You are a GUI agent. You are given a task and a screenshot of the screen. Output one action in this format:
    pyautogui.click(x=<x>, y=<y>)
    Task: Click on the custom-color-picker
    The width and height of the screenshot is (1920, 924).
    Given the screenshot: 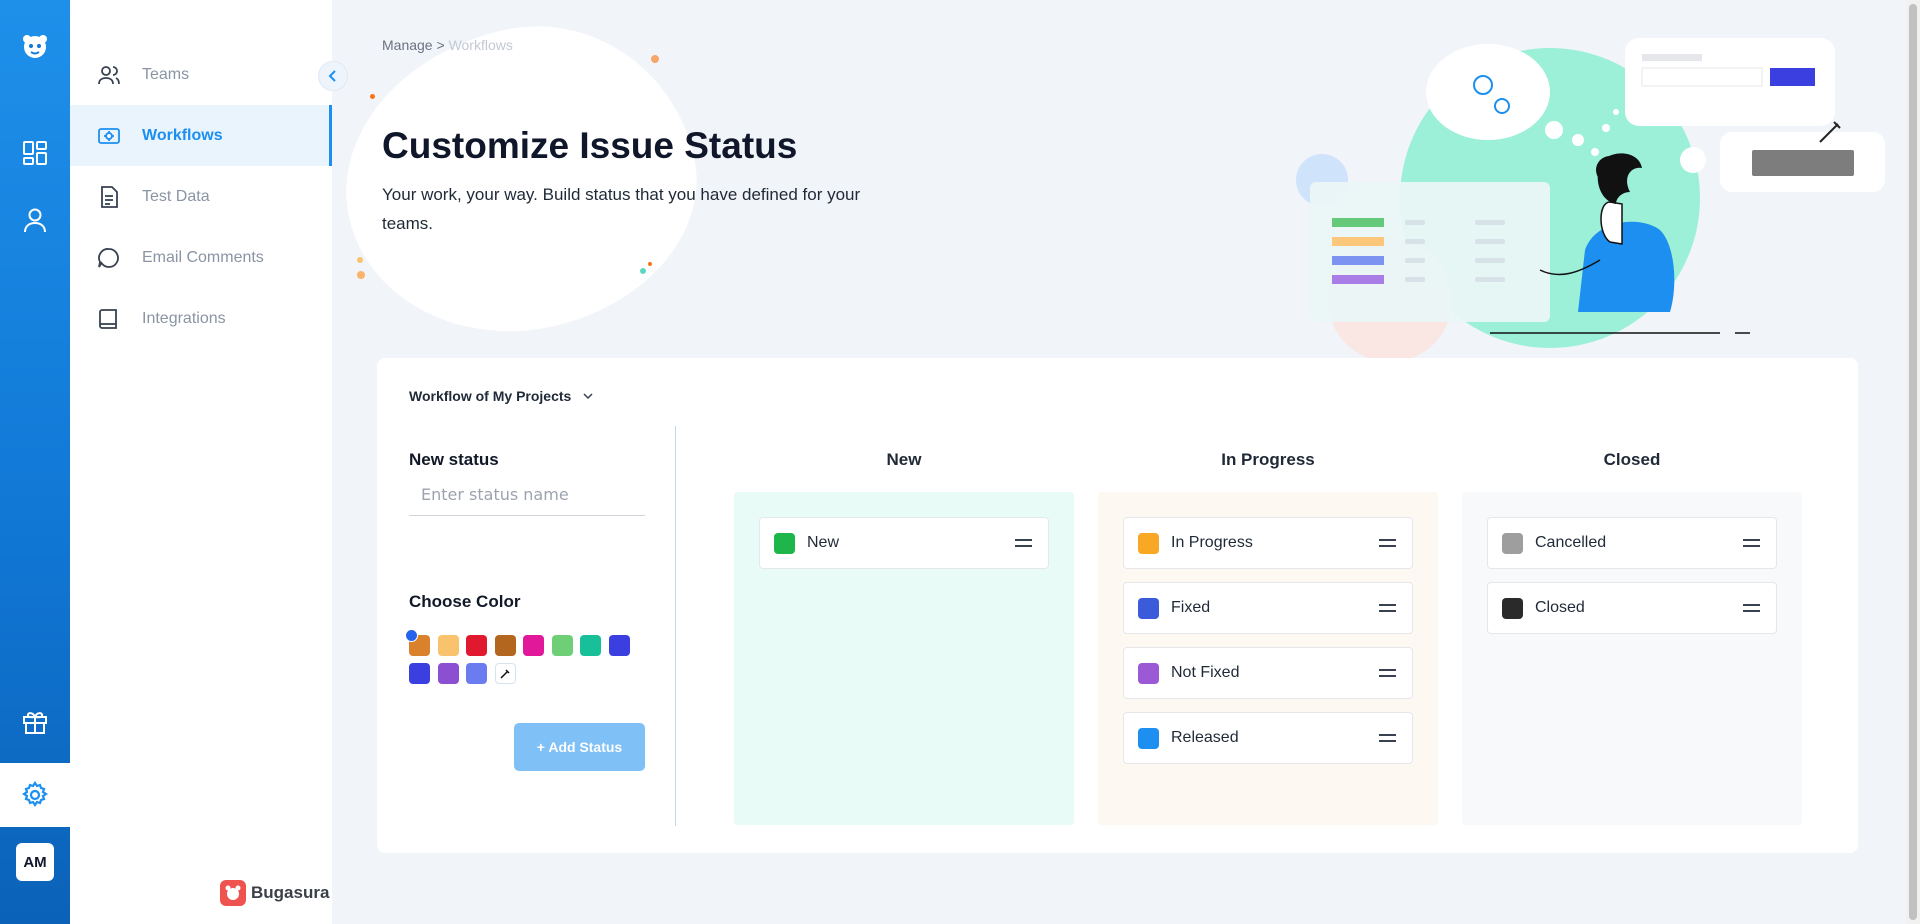 What is the action you would take?
    pyautogui.click(x=505, y=673)
    